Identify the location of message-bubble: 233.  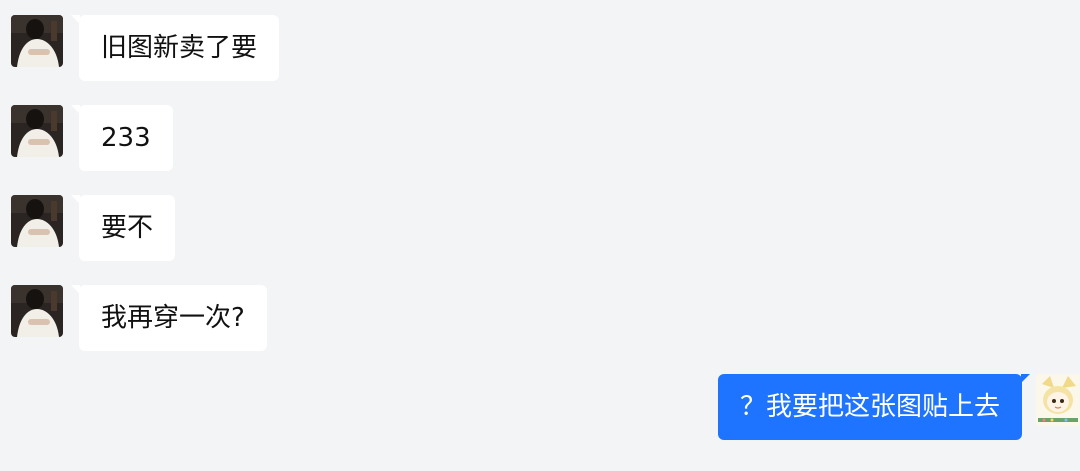
(122, 138).